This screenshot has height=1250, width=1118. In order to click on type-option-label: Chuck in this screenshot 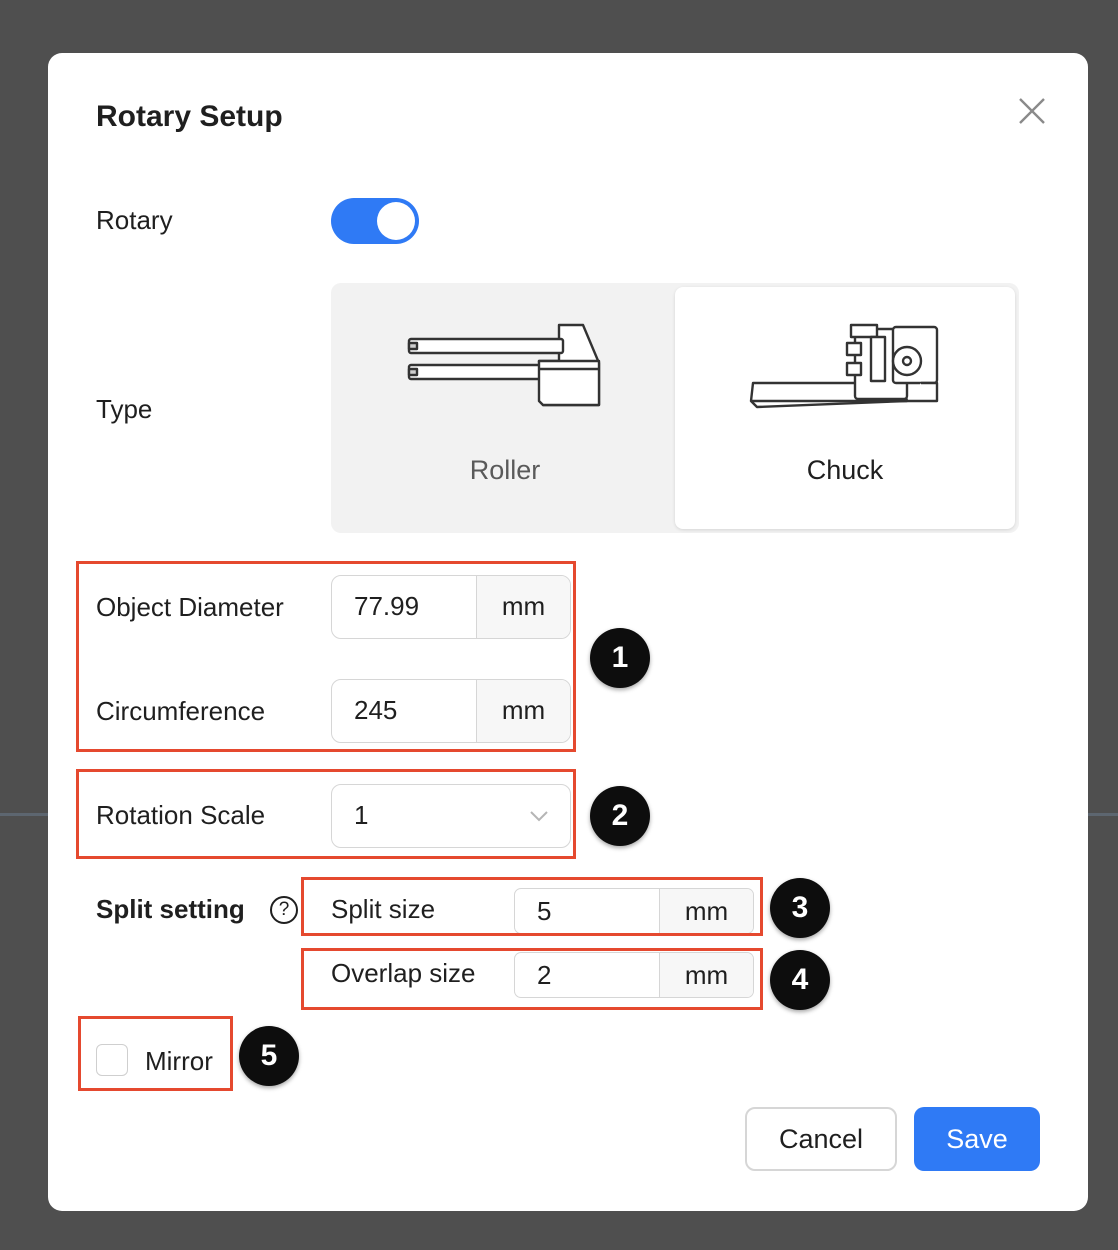, I will do `click(845, 470)`.